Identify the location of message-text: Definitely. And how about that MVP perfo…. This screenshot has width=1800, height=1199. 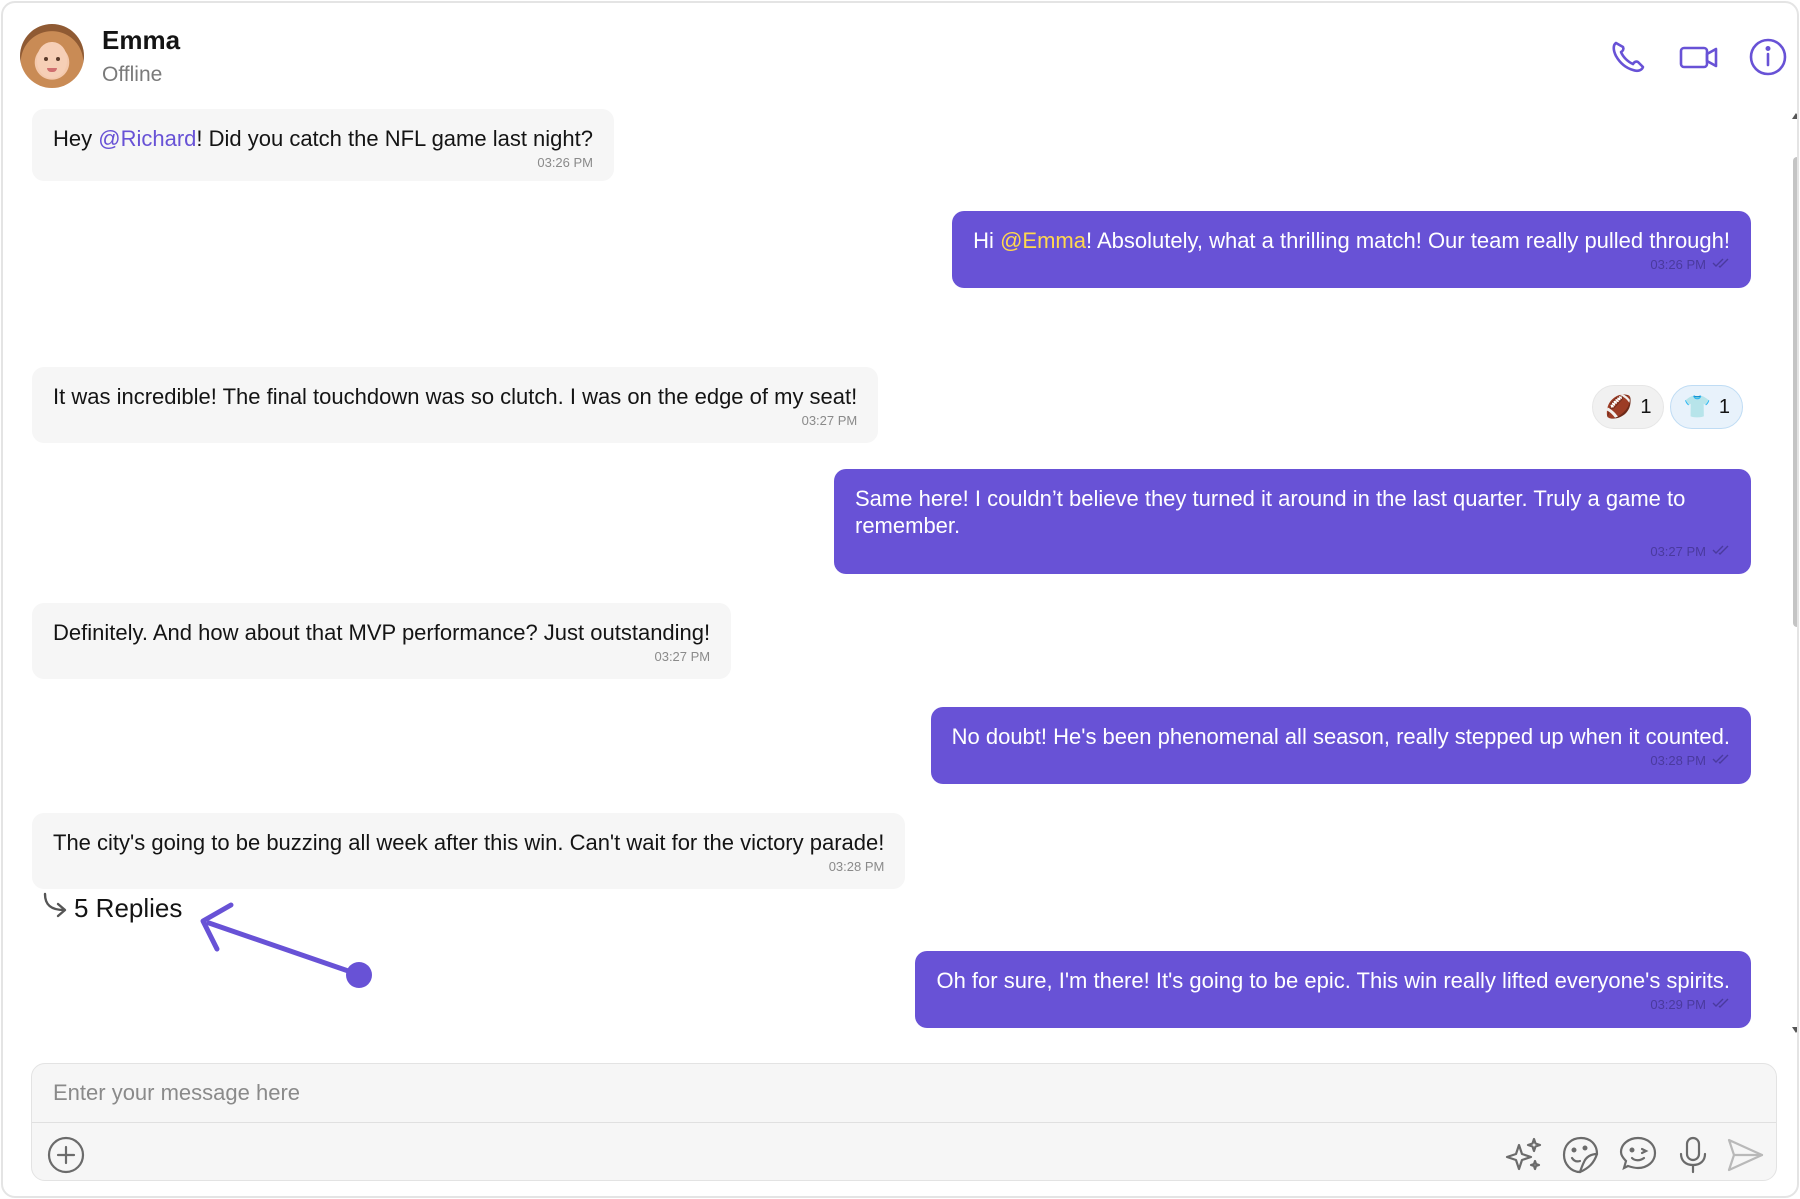
(382, 632).